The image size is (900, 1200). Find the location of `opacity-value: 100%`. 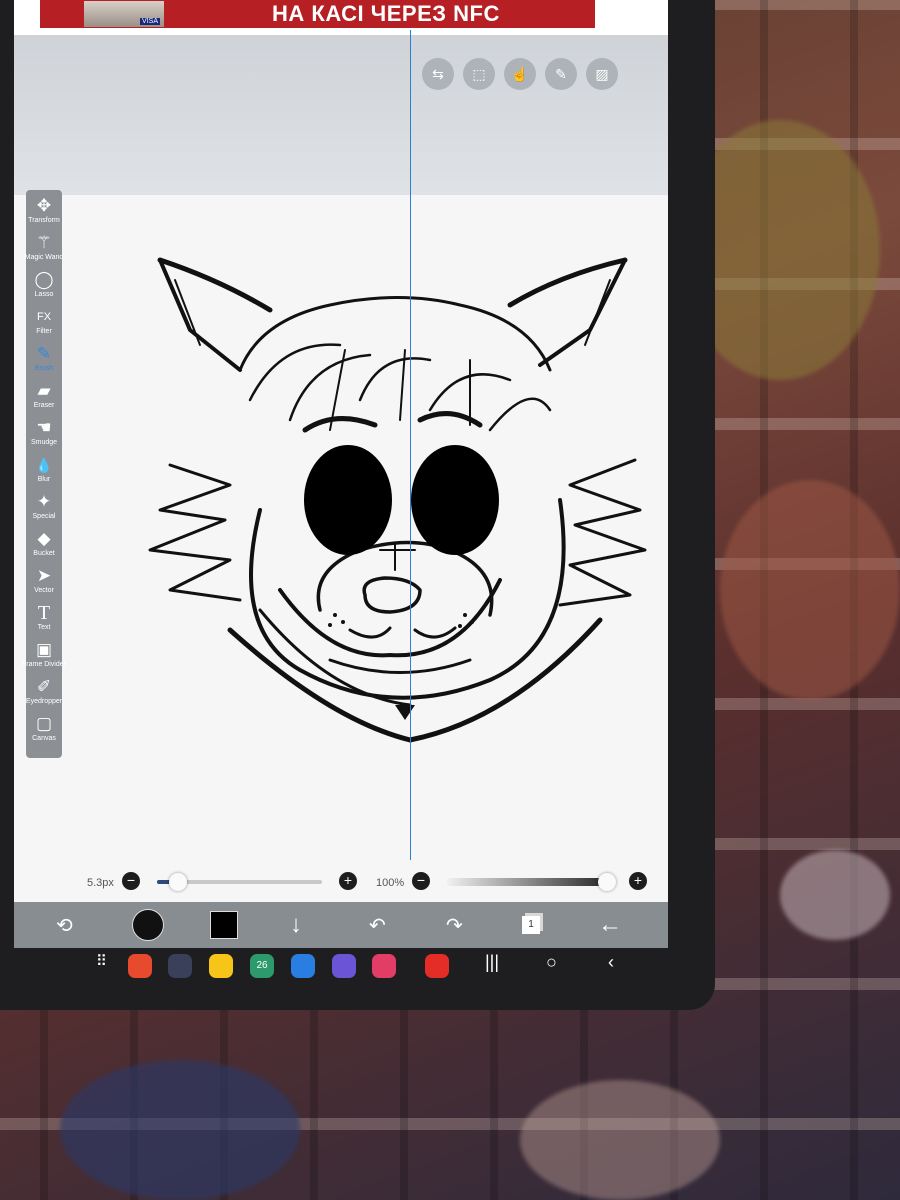

opacity-value: 100% is located at coordinates (390, 883).